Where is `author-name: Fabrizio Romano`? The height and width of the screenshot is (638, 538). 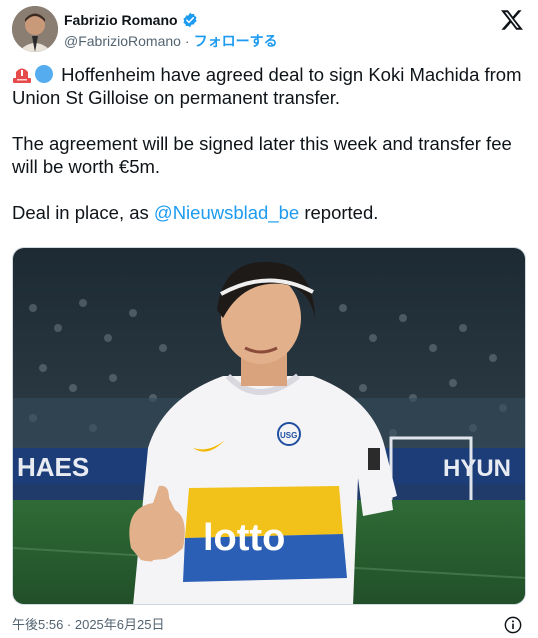 author-name: Fabrizio Romano is located at coordinates (121, 20).